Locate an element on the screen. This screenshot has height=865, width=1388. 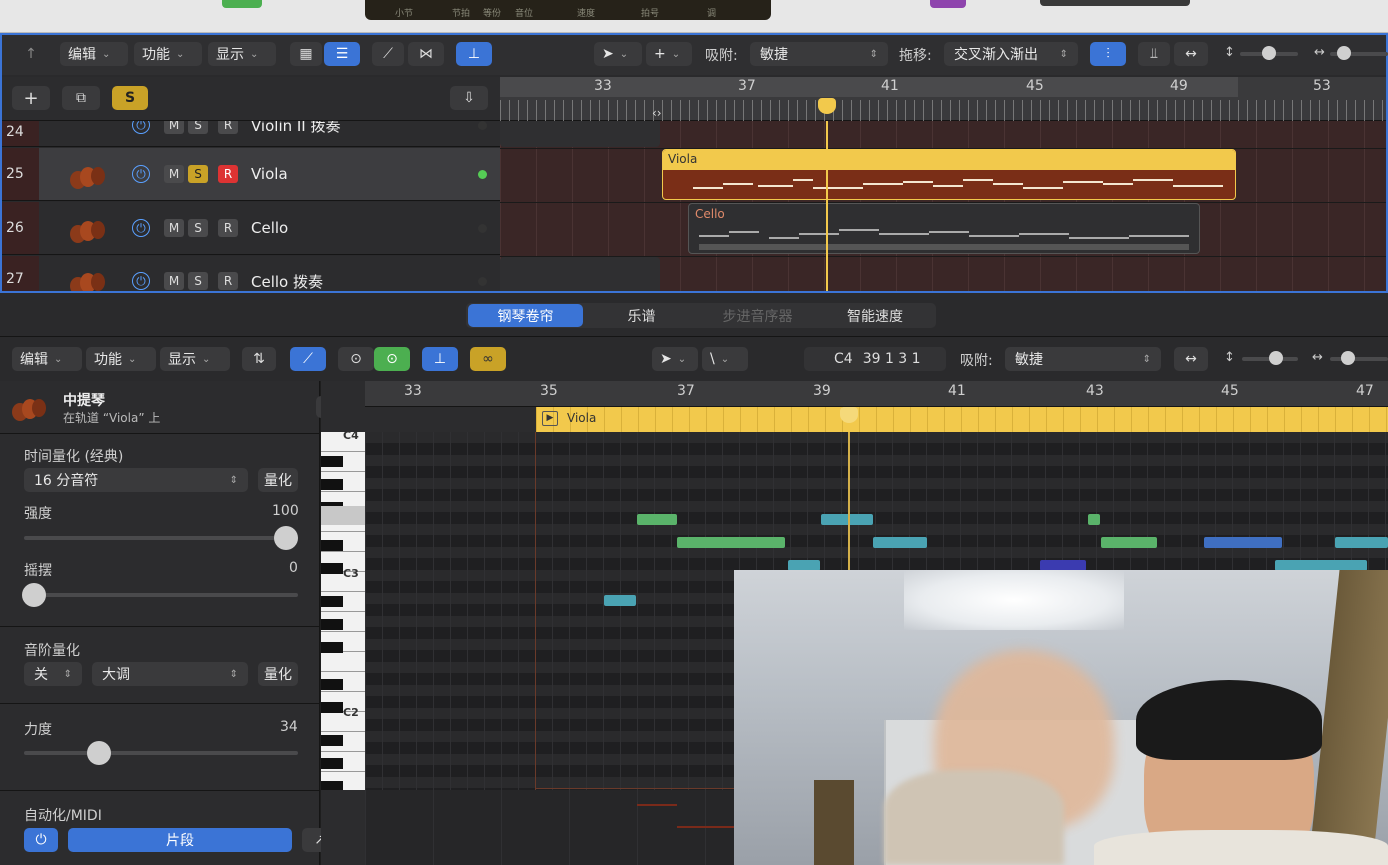
tab-step-sequencer: 步进音序器 is located at coordinates (757, 315).